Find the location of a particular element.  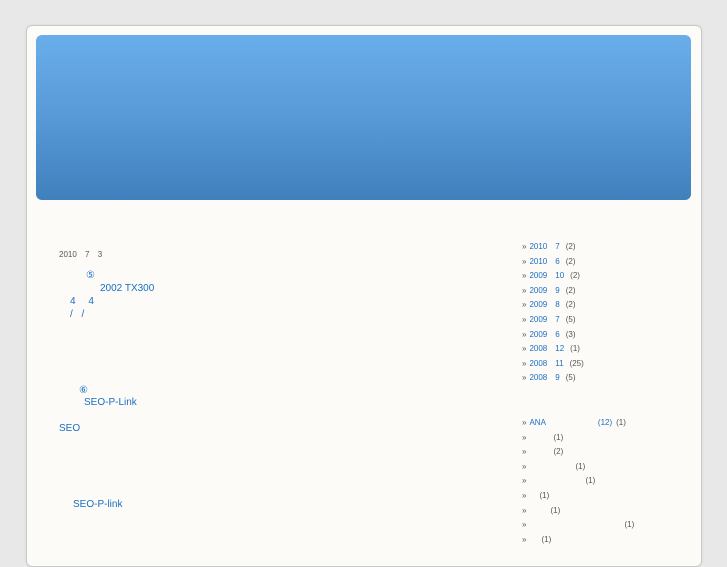

post-line-glyph-2: ⑥ is located at coordinates (83, 390).